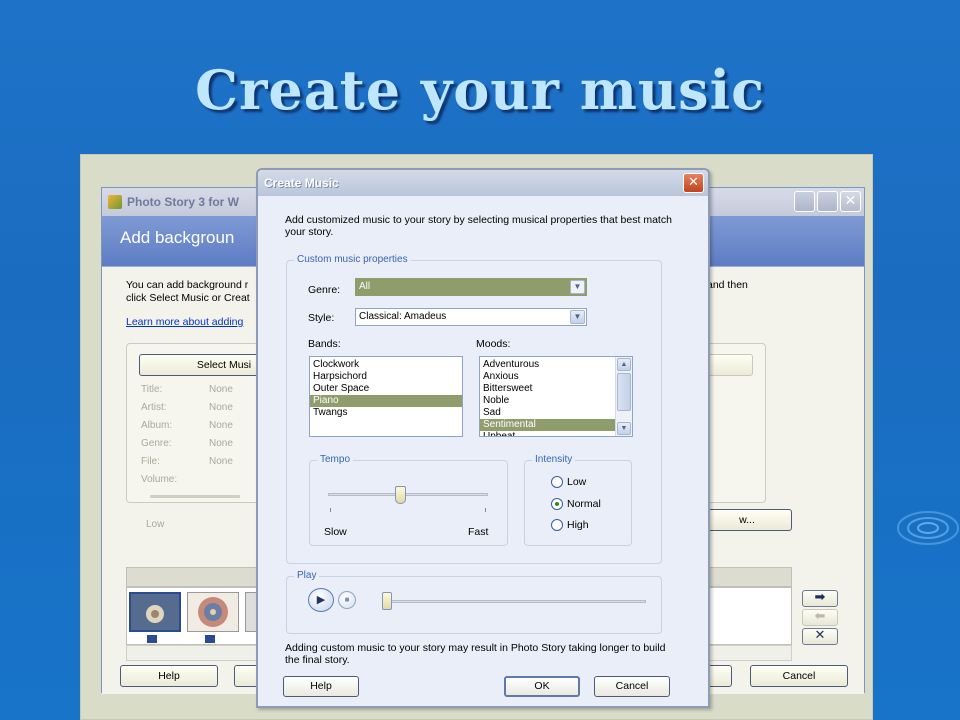 This screenshot has width=960, height=720. I want to click on scroll-down-button: ▼, so click(624, 428).